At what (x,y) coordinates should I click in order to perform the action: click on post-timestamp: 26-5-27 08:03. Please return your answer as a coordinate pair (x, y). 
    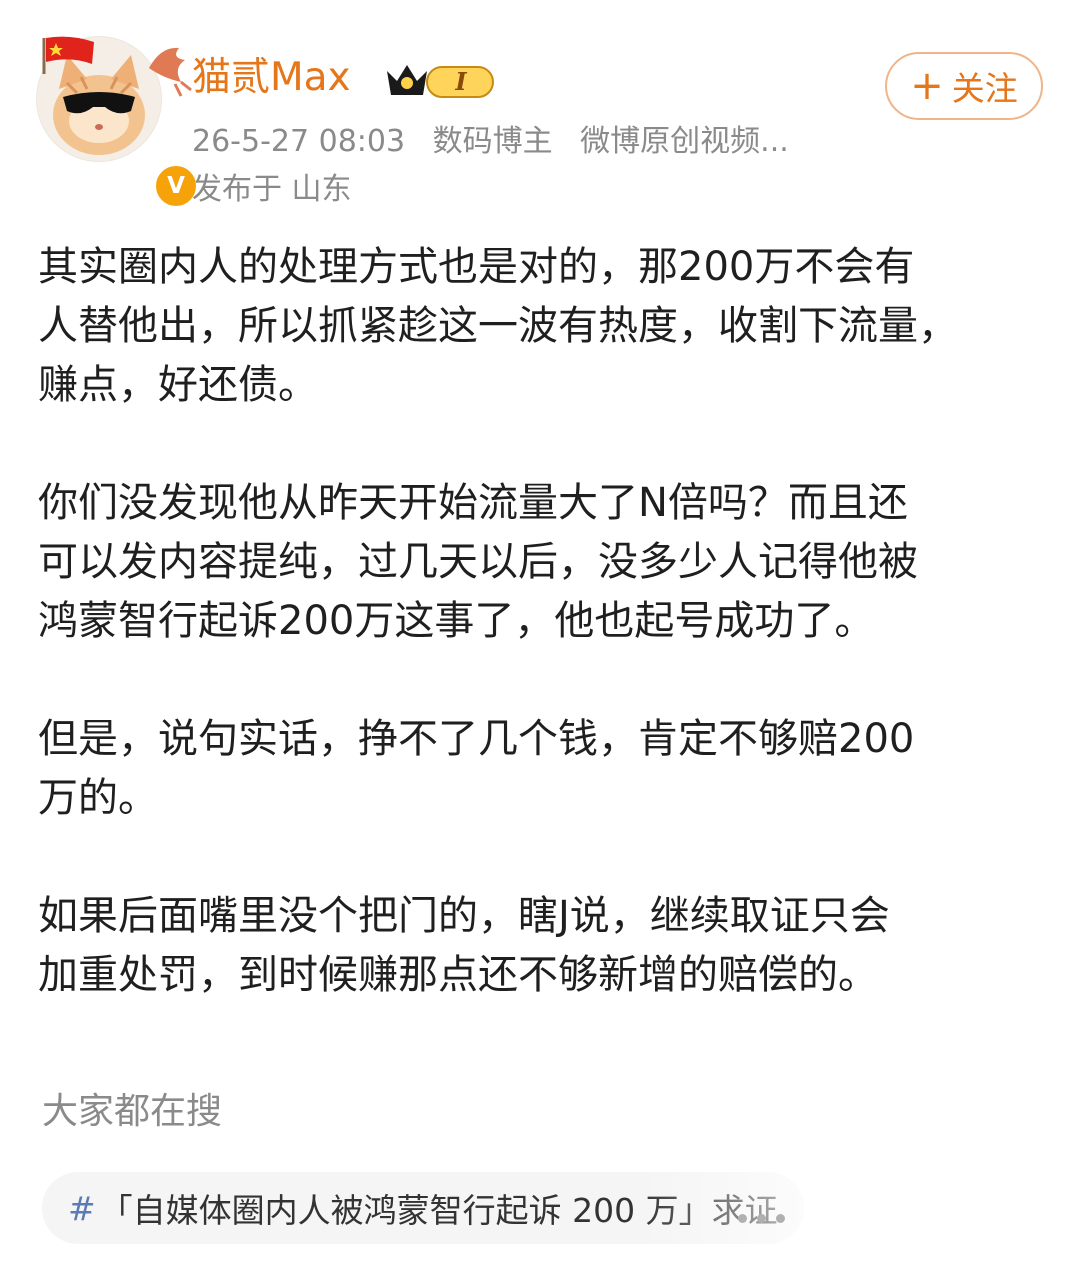
    Looking at the image, I should click on (299, 141).